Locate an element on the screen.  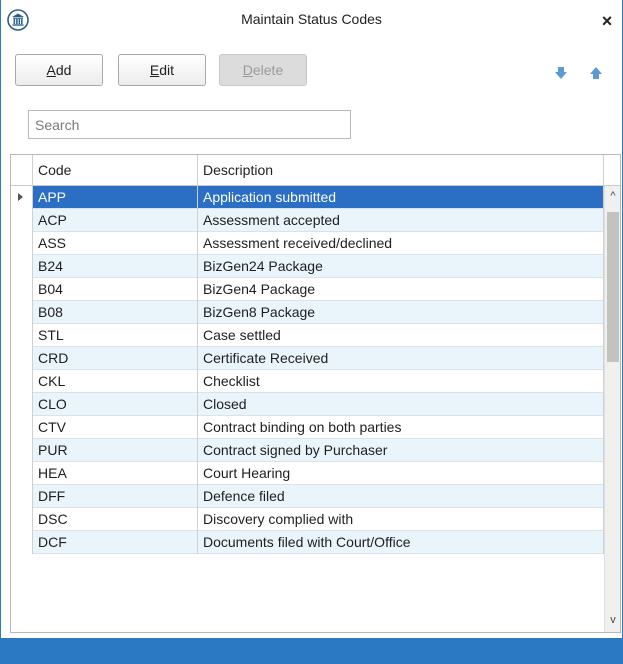
table-row: DCF Documents filed with Court/Office is located at coordinates (307, 542).